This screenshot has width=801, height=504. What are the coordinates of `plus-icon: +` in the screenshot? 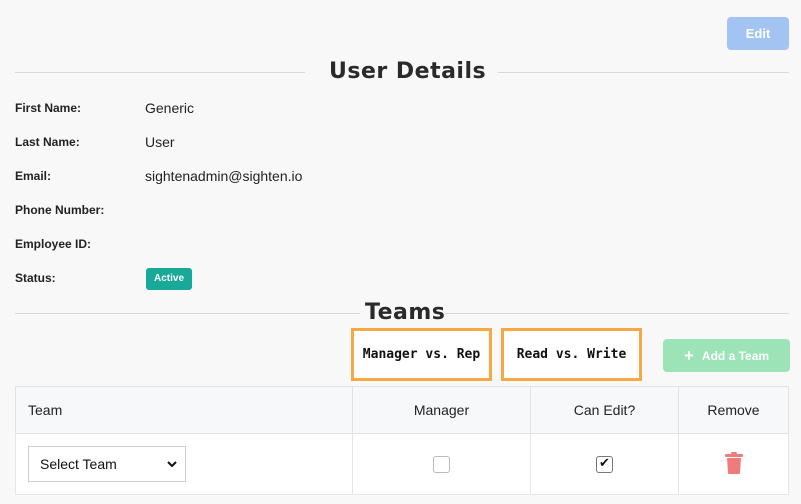 It's located at (688, 355).